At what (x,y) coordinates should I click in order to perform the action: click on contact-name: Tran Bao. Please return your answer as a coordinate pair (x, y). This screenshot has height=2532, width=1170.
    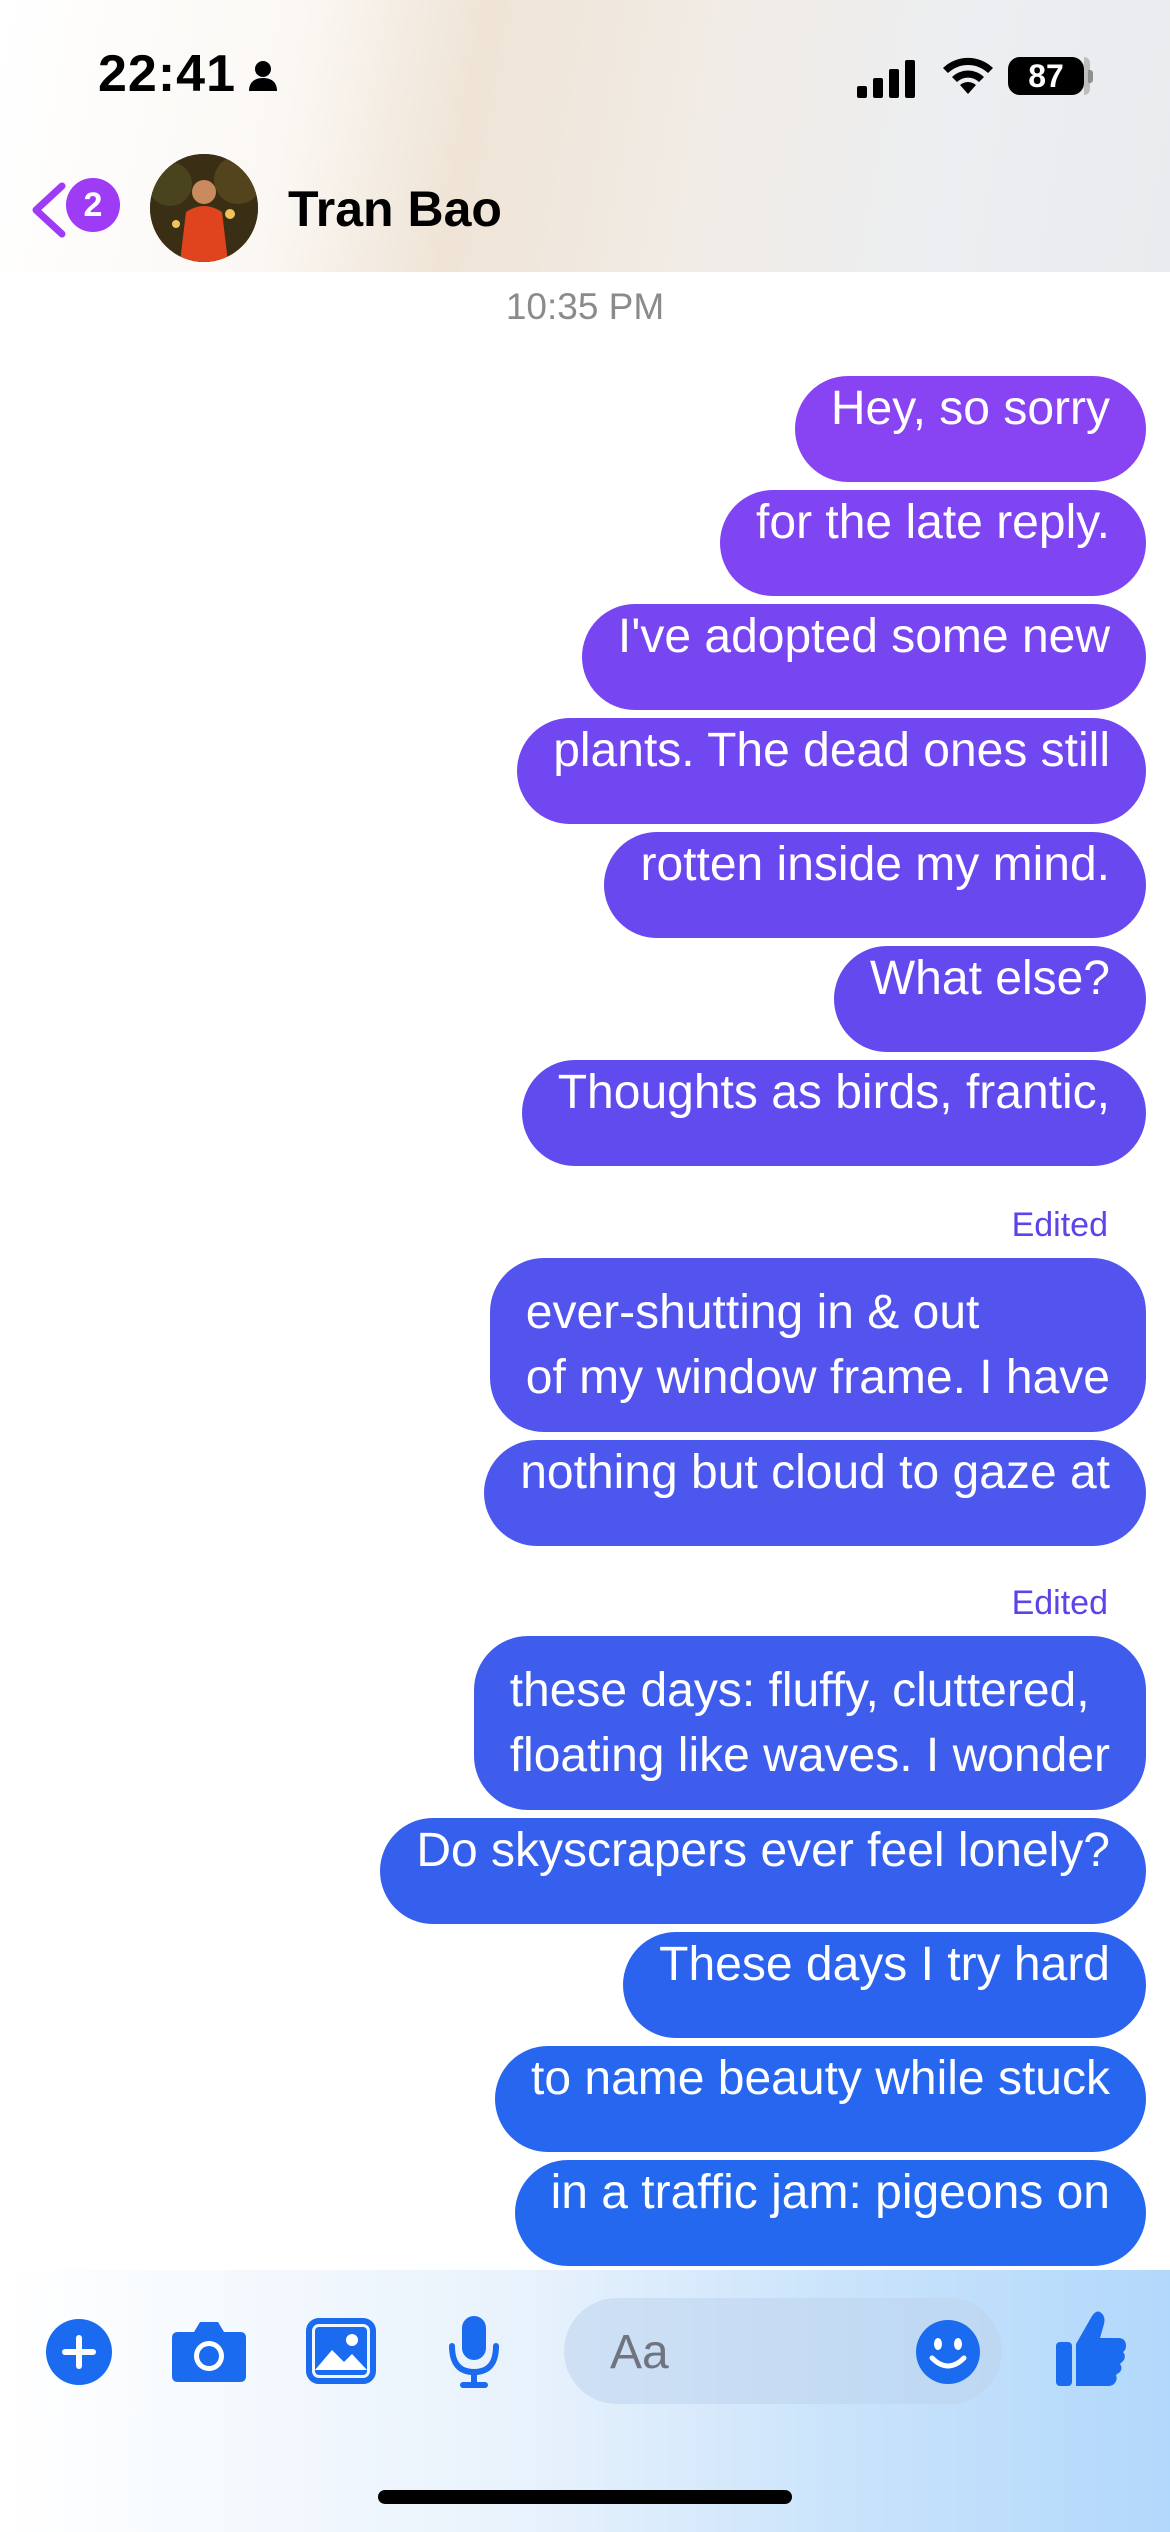
    Looking at the image, I should click on (395, 209).